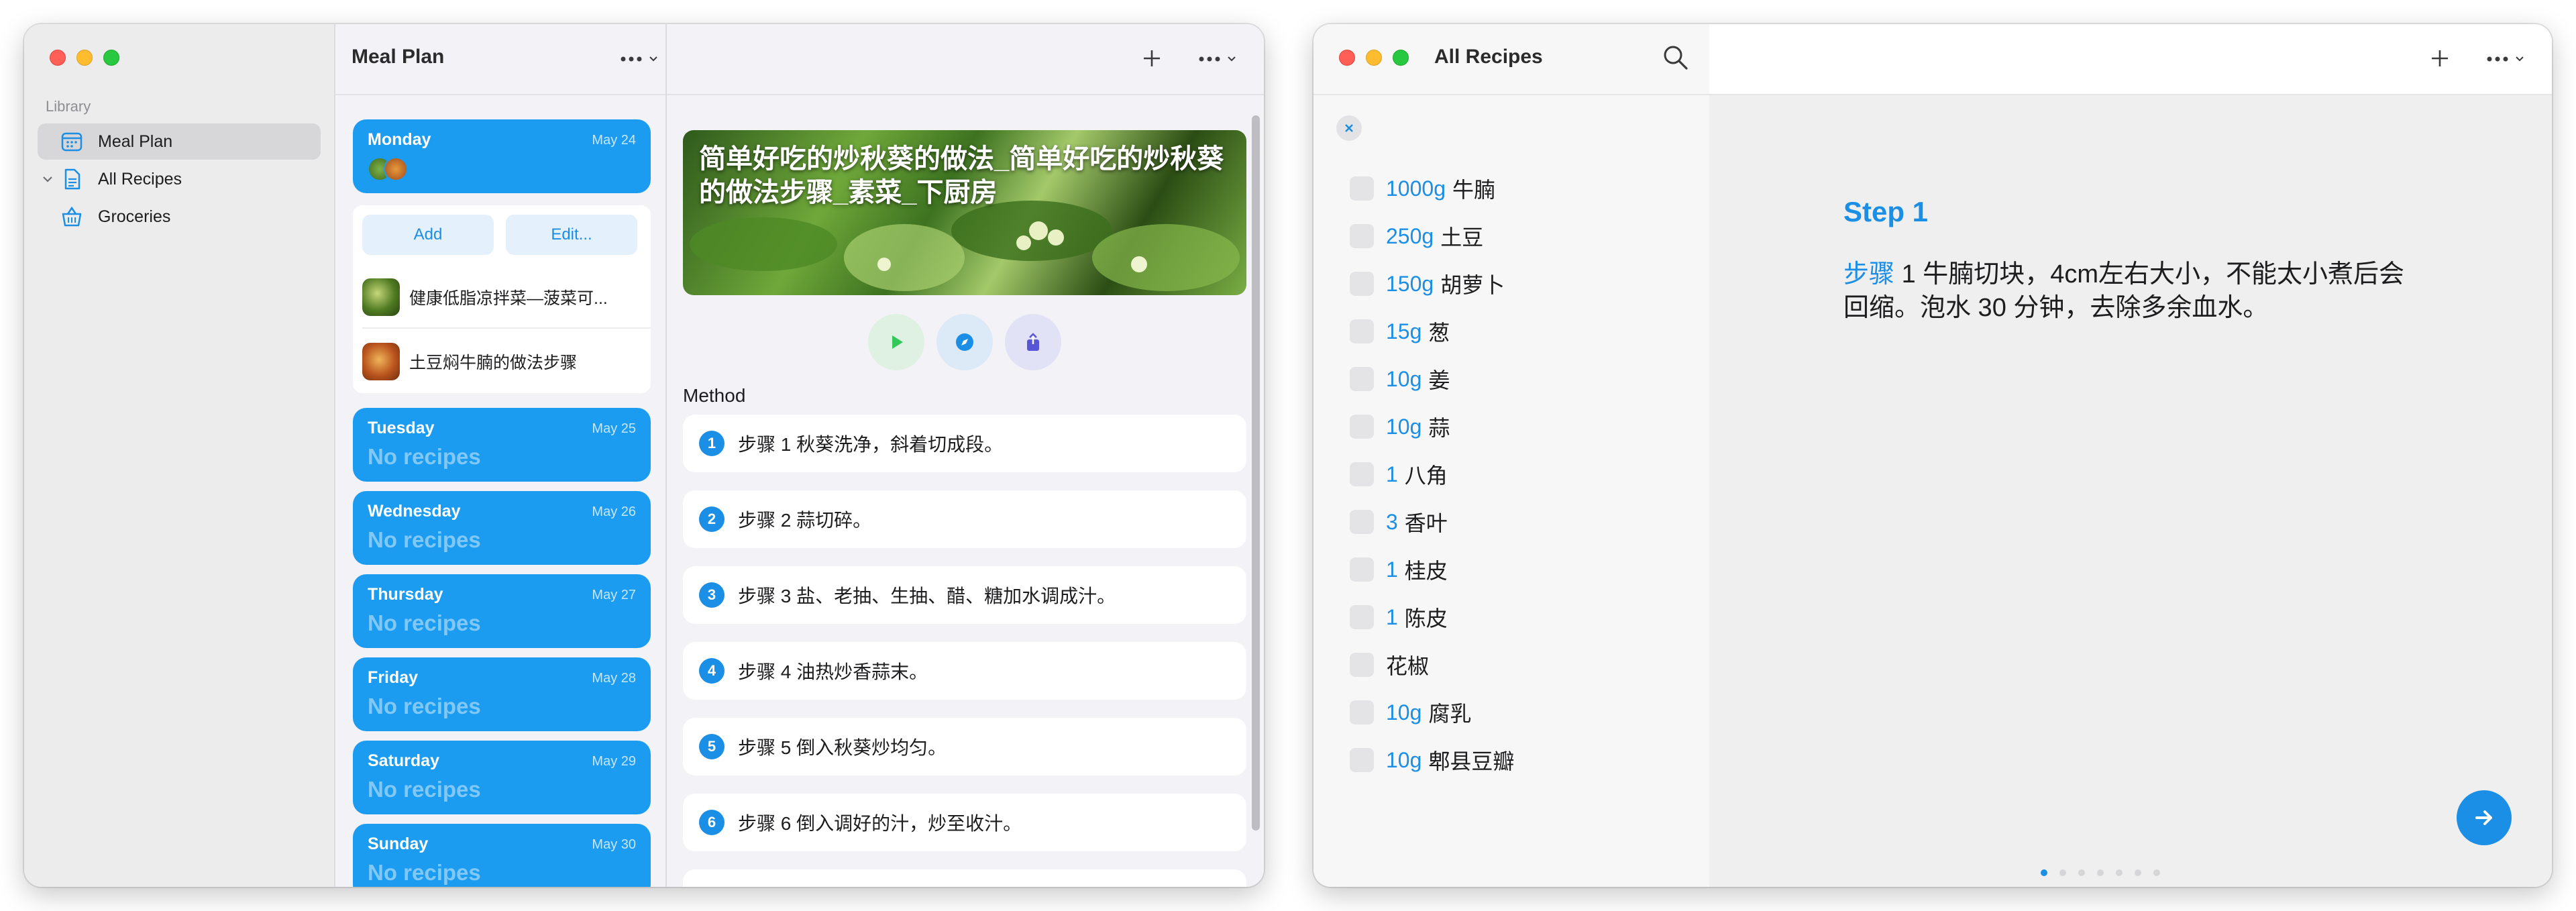 The width and height of the screenshot is (2576, 911). I want to click on next-step-button, so click(2484, 817).